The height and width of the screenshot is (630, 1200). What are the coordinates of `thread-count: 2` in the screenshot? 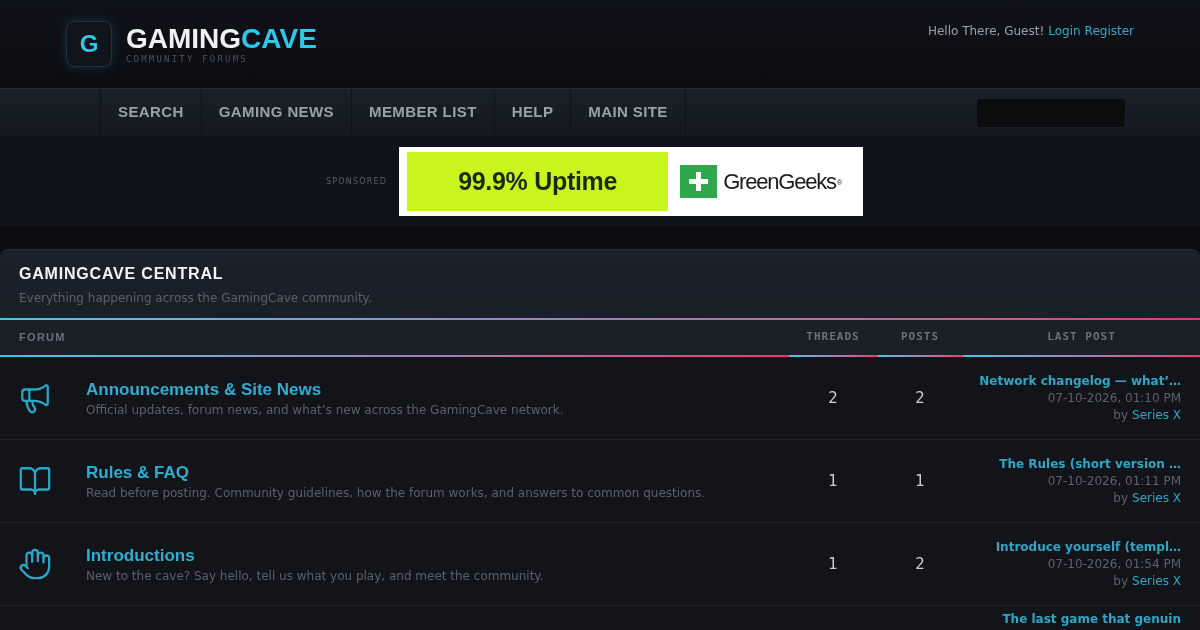 It's located at (833, 398).